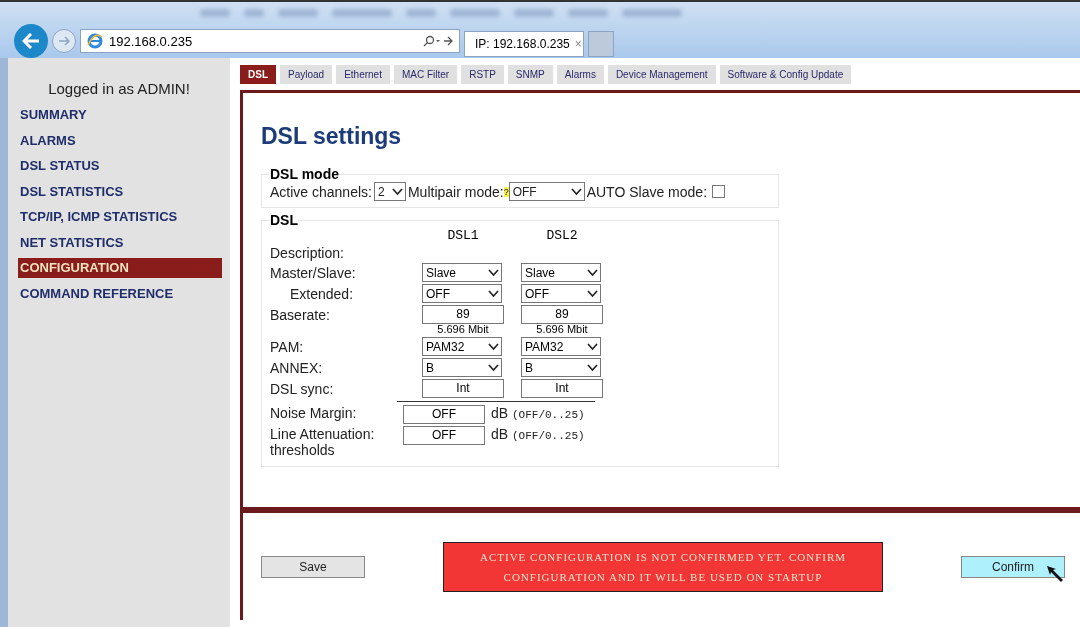 This screenshot has width=1080, height=627. I want to click on field-label: AUTO Slave mode:, so click(647, 191).